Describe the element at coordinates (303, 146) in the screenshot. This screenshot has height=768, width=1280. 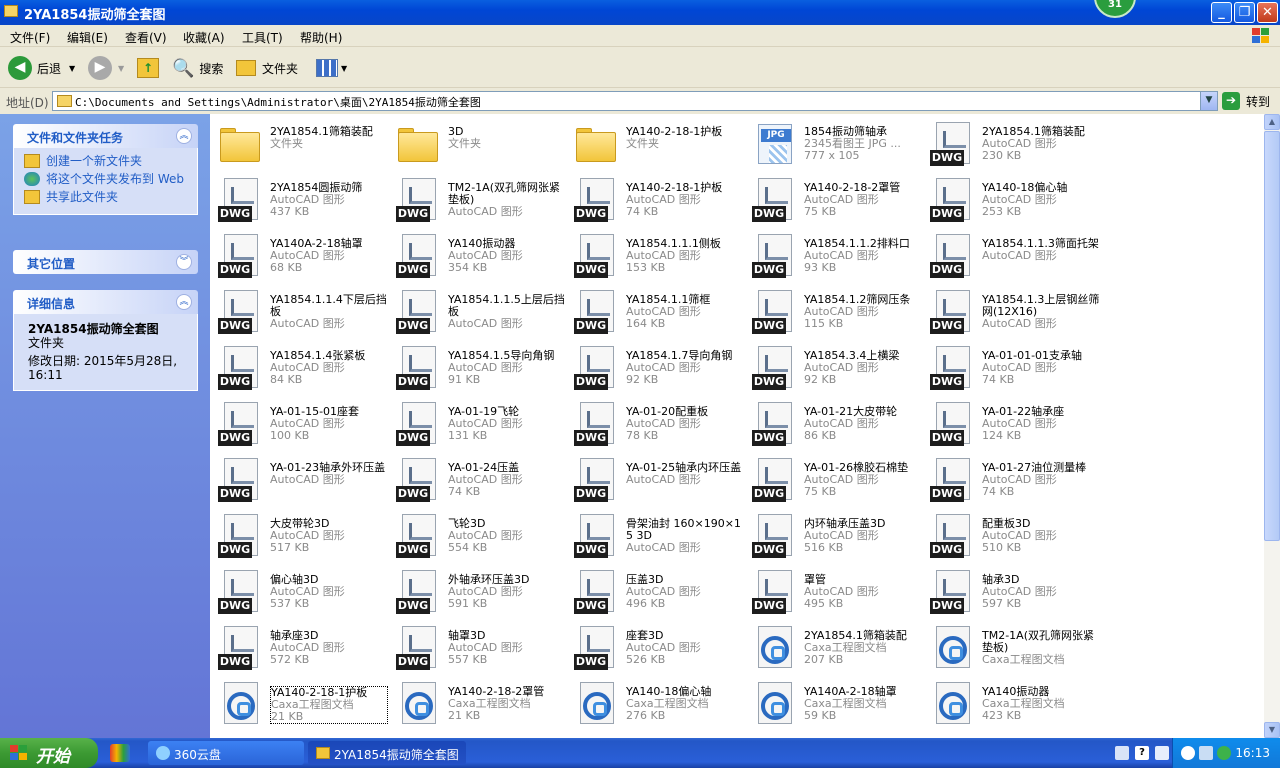
I see `file-item: 2YA1854.1筛箱装配 文件夹` at that location.